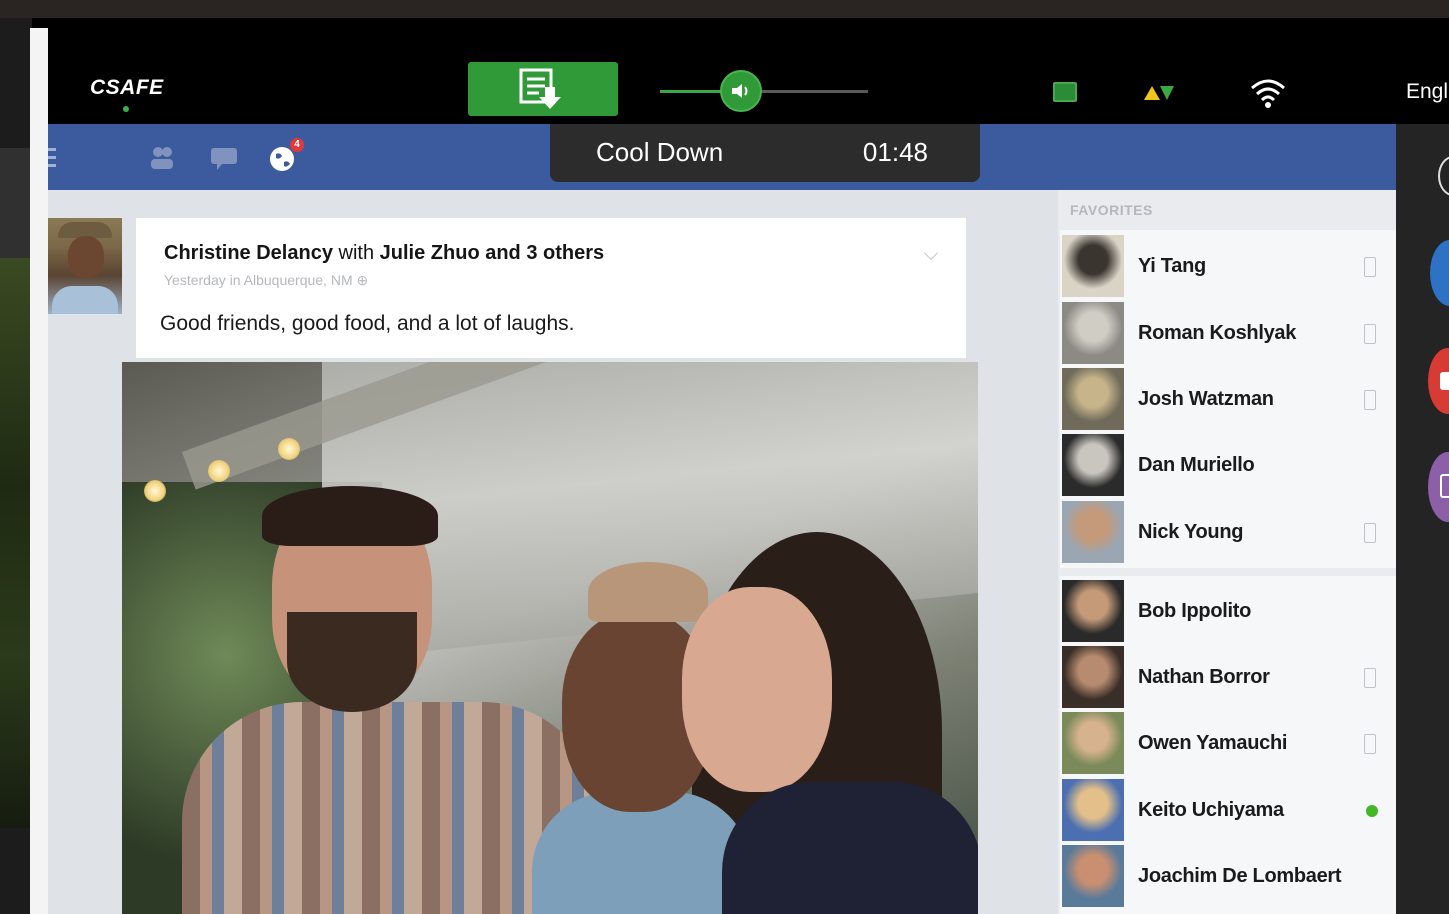  I want to click on friend-name: Roman Koshlyak, so click(1217, 333).